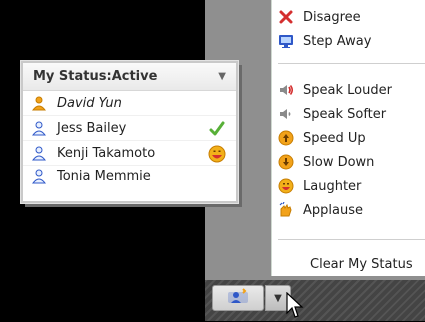 The image size is (425, 322). Describe the element at coordinates (89, 103) in the screenshot. I see `user-name: David Yun` at that location.